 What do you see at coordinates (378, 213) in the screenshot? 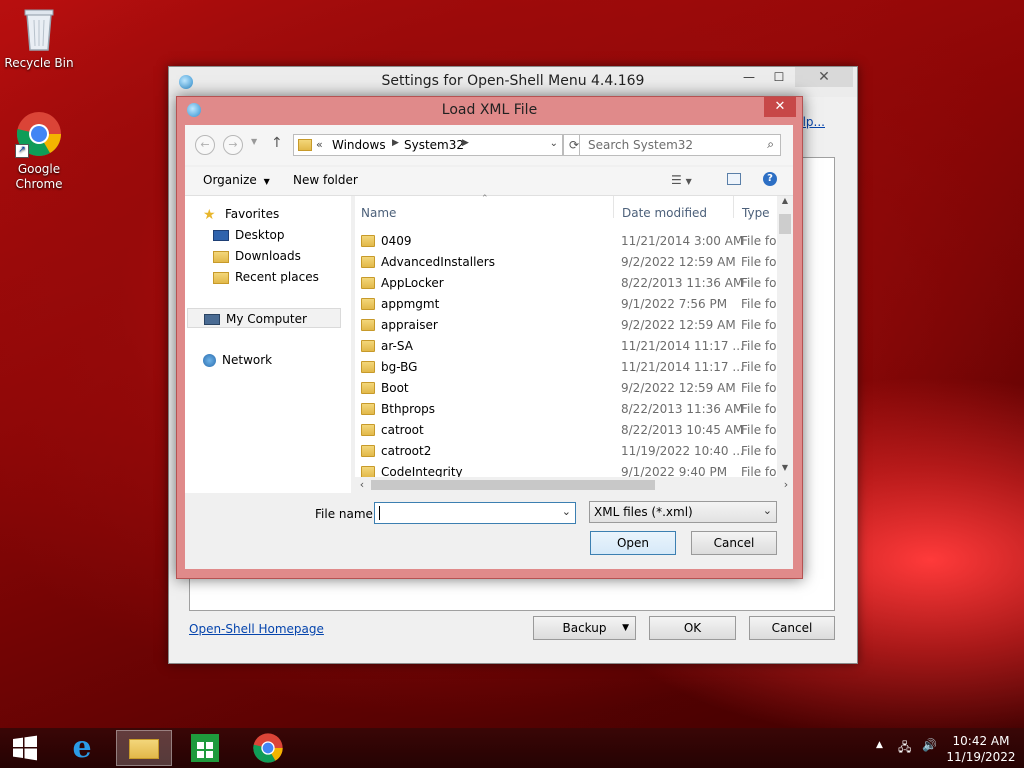
I see `column-header-name: Name` at bounding box center [378, 213].